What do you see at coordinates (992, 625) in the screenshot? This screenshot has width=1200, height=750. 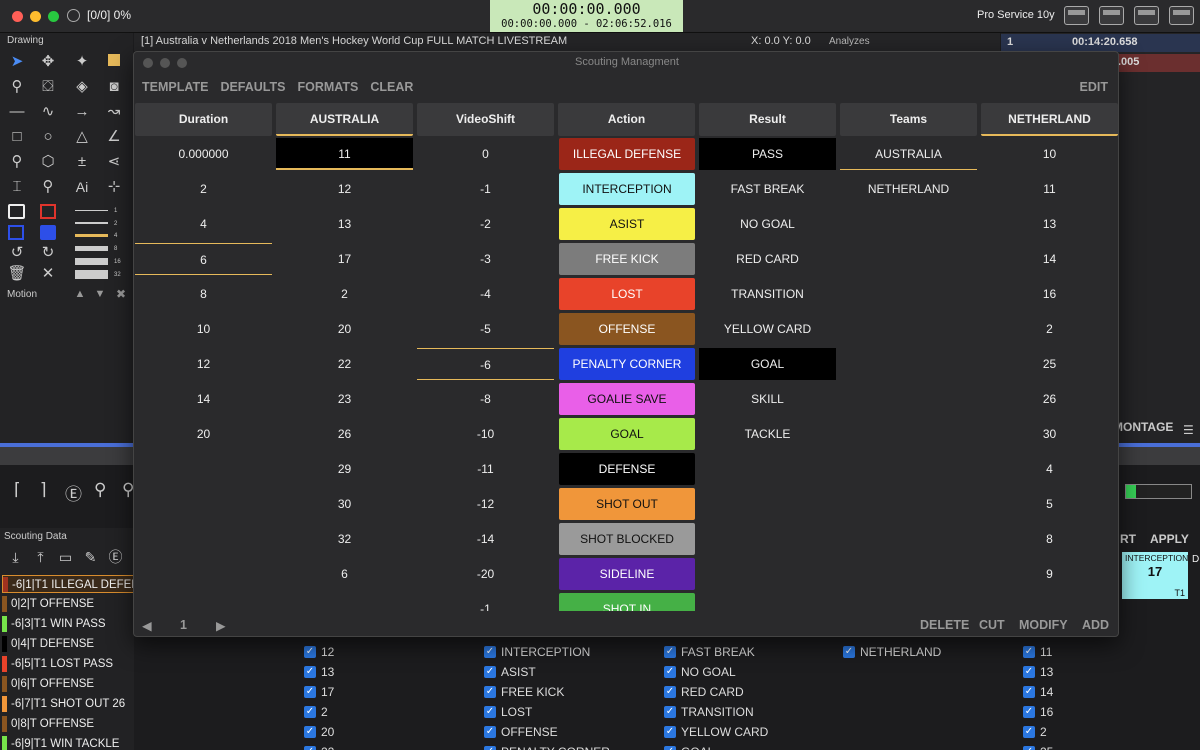 I see `cut-button: CUT` at bounding box center [992, 625].